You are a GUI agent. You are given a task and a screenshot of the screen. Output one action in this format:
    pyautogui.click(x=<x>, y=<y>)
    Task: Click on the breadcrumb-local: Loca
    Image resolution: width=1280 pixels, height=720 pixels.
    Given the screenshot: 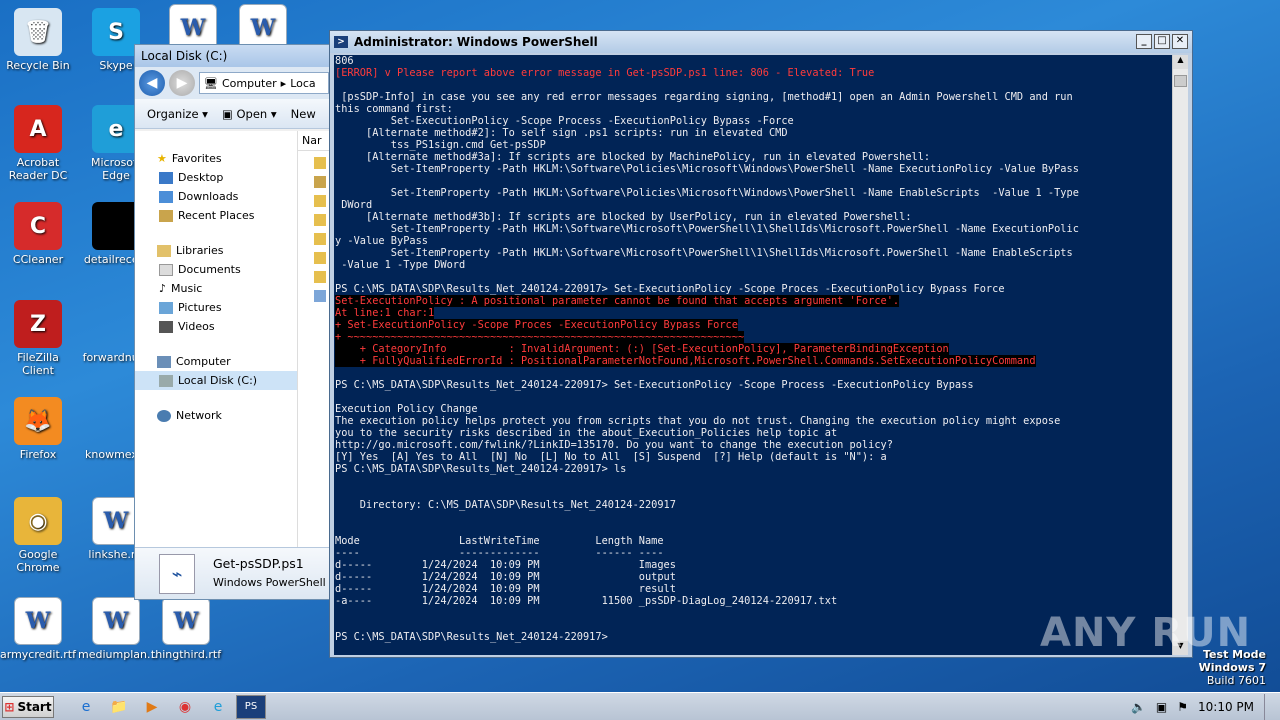 What is the action you would take?
    pyautogui.click(x=302, y=83)
    